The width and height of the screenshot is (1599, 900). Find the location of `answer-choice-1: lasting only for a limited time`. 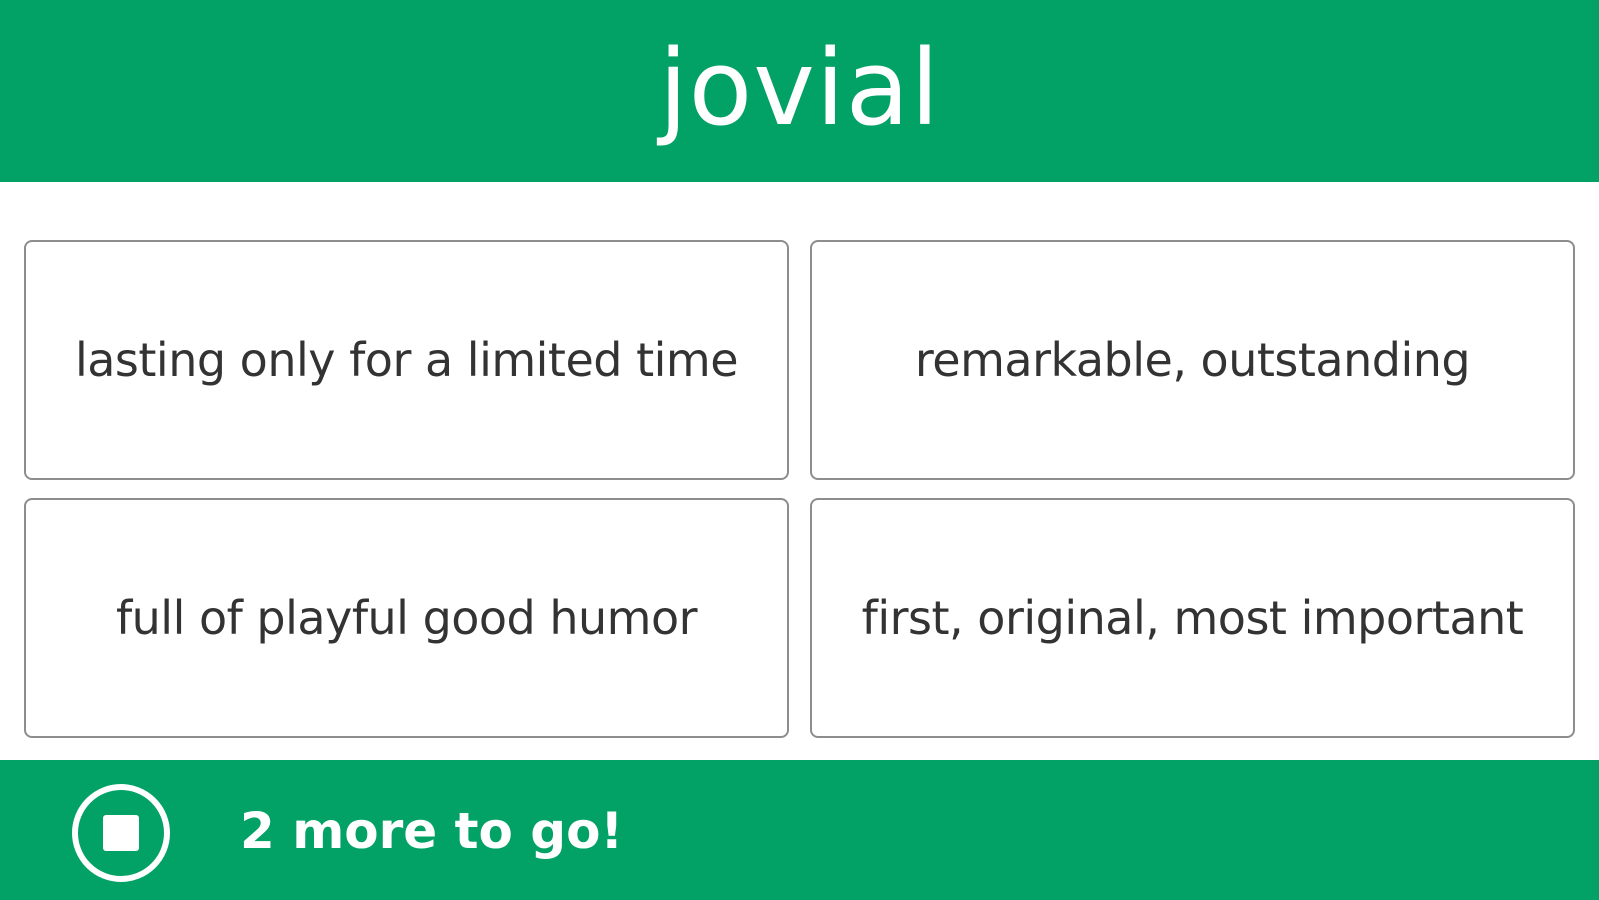

answer-choice-1: lasting only for a limited time is located at coordinates (406, 360).